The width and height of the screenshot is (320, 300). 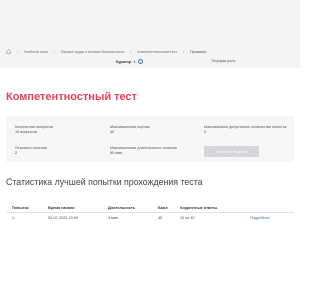 I want to click on stat-attempts-used: Отказано попыток 2, so click(x=31, y=151).